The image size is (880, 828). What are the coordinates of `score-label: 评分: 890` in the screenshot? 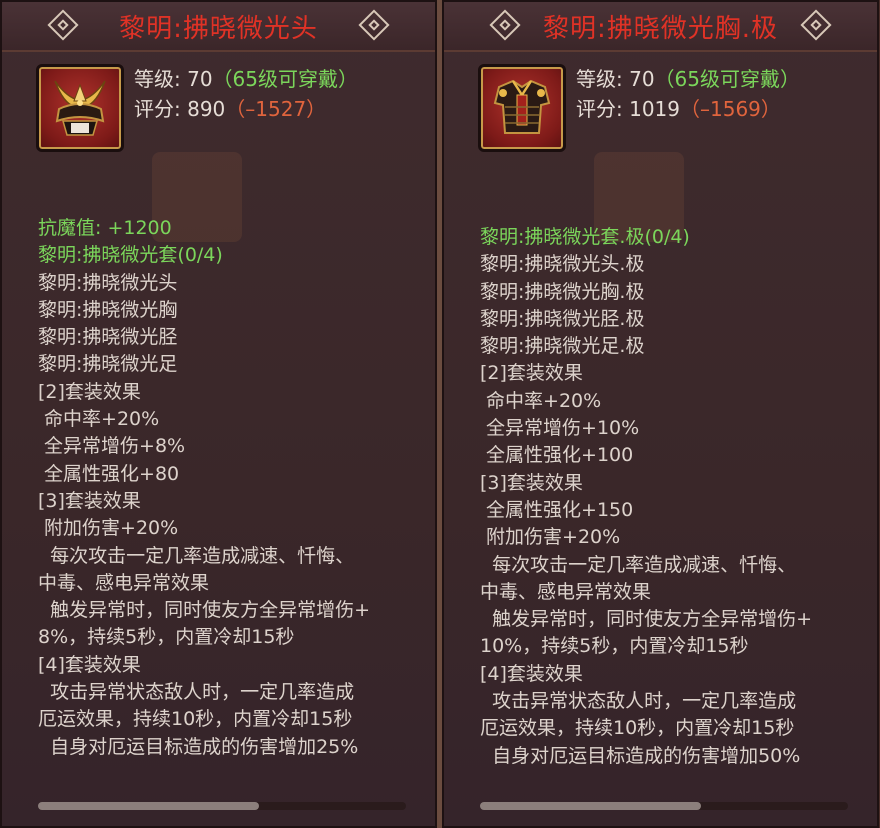 It's located at (180, 109).